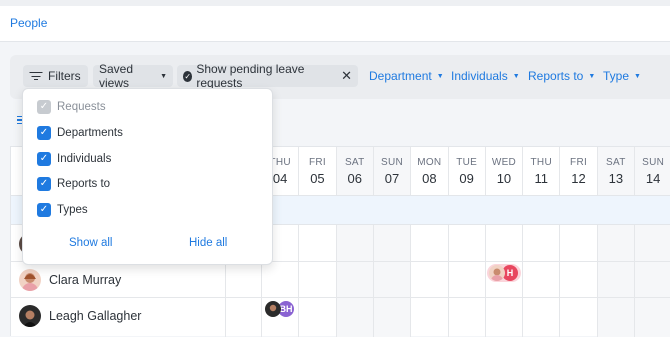  What do you see at coordinates (84, 184) in the screenshot?
I see `filter-option-label: Reports to` at bounding box center [84, 184].